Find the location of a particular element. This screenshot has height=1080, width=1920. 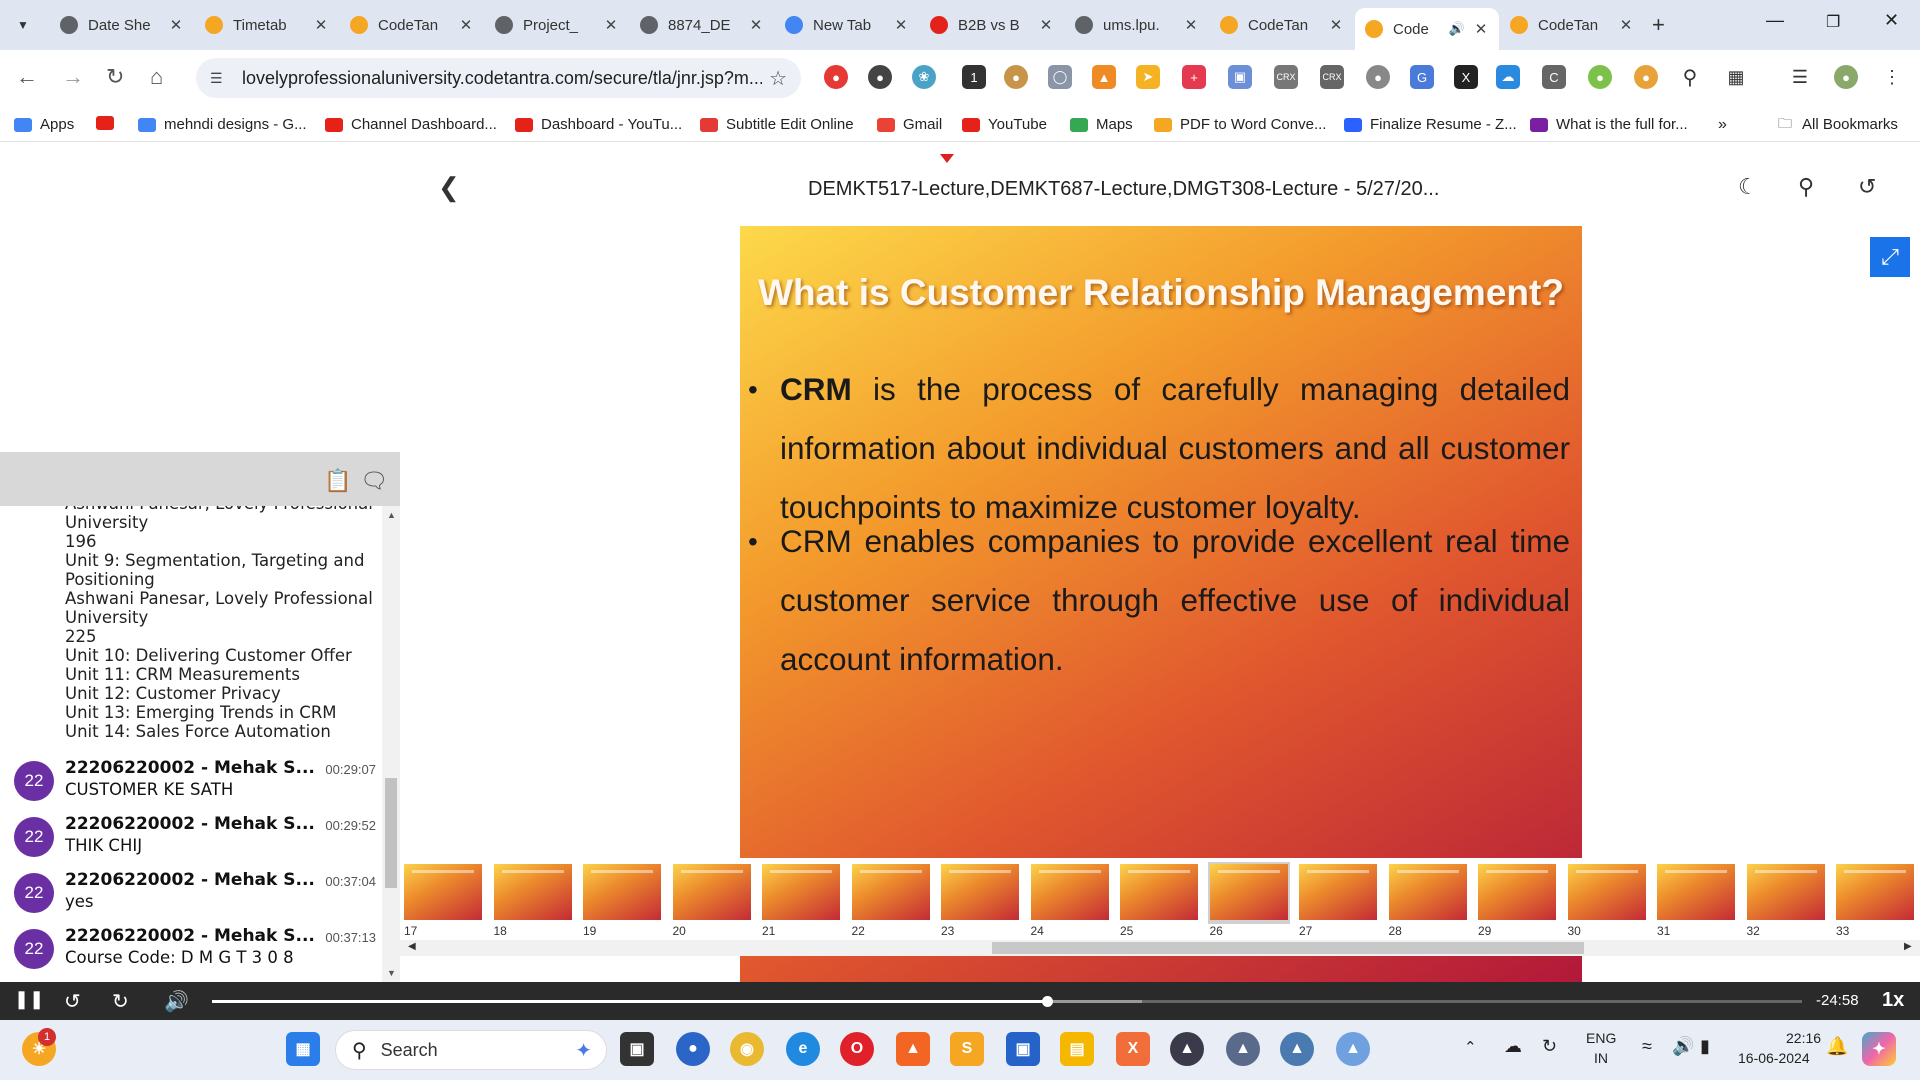

tab-3: Project_ ✕ is located at coordinates (557, 25).